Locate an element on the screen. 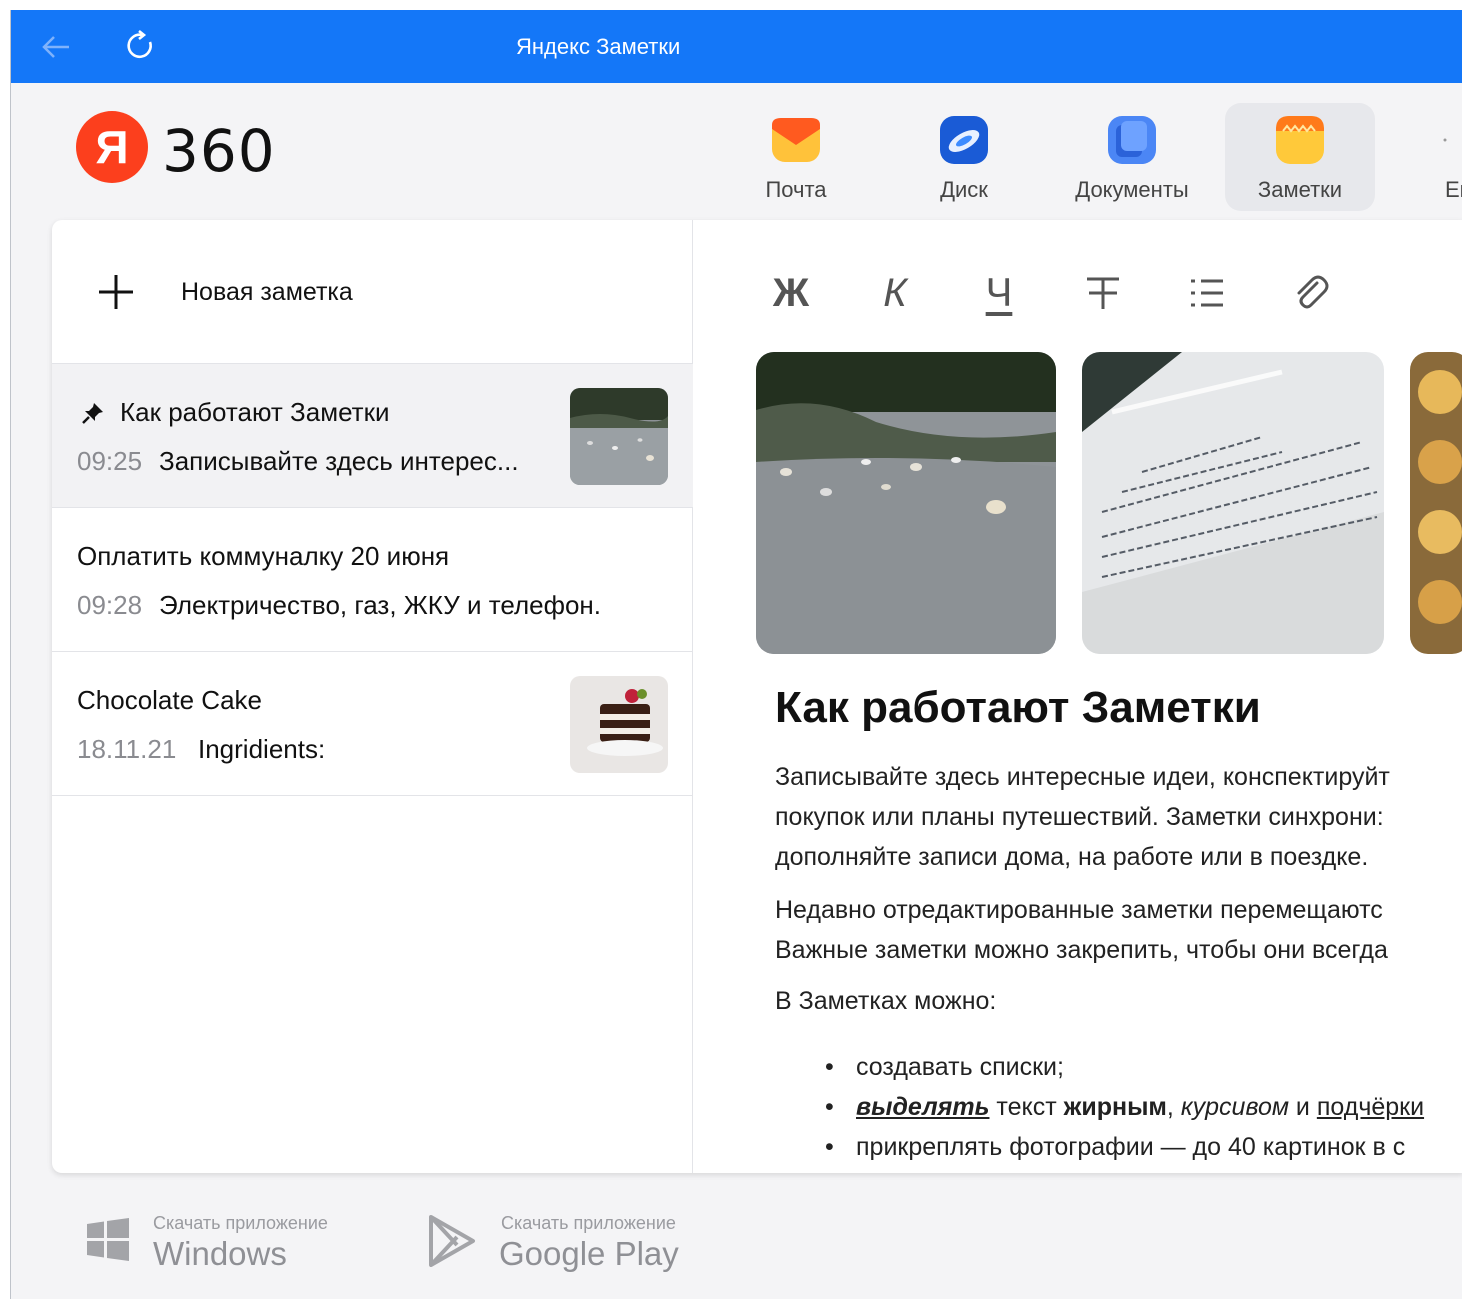 Image resolution: width=1462 pixels, height=1299 pixels. logo-letter: Я is located at coordinates (112, 147).